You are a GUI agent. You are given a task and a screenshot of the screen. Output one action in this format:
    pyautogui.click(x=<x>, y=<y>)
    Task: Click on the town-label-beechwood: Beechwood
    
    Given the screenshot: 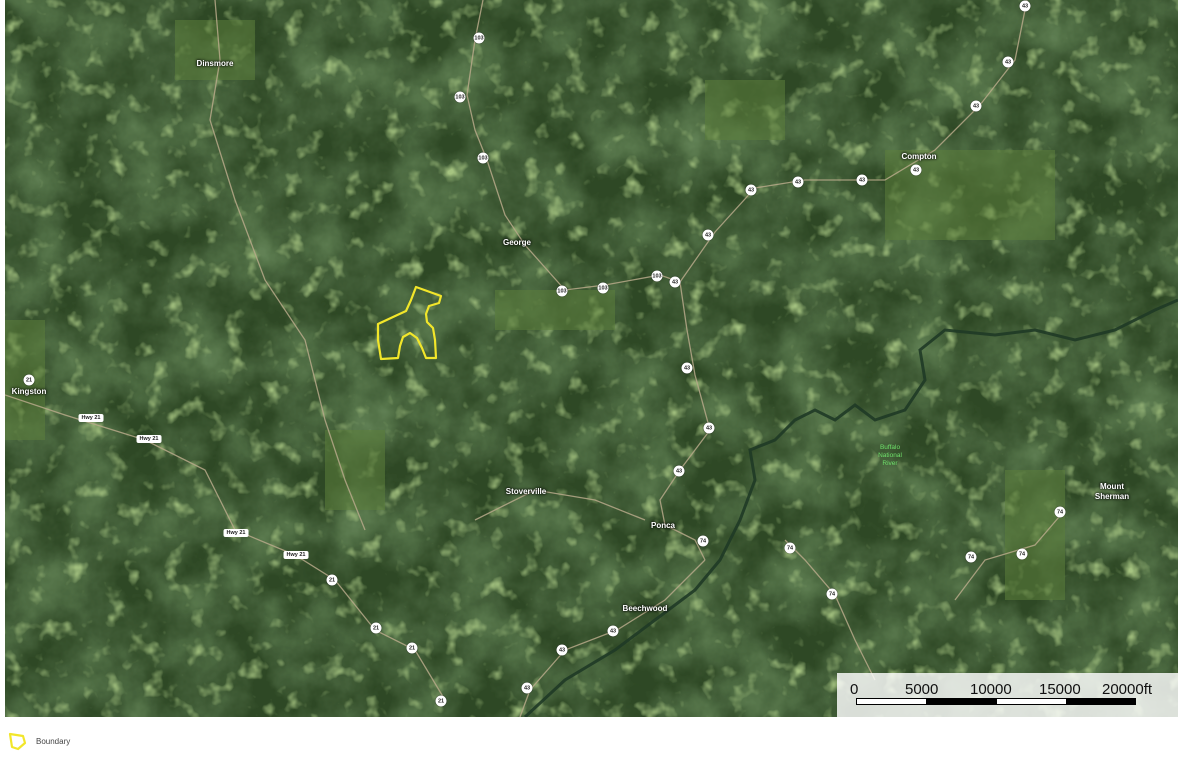 What is the action you would take?
    pyautogui.click(x=645, y=608)
    